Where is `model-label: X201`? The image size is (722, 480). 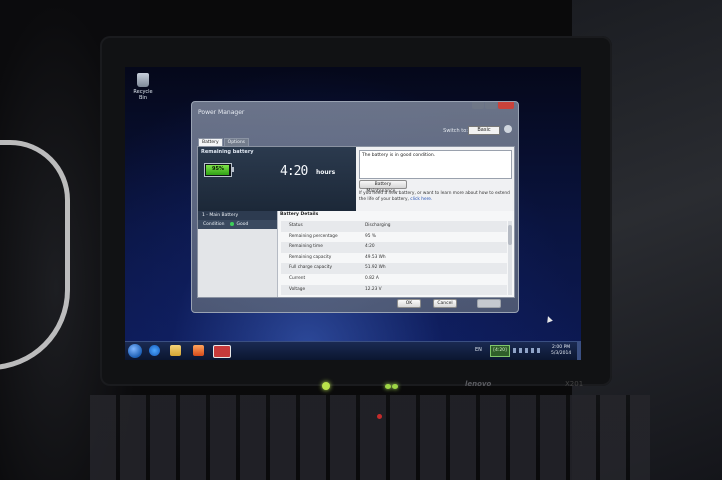 model-label: X201 is located at coordinates (574, 384).